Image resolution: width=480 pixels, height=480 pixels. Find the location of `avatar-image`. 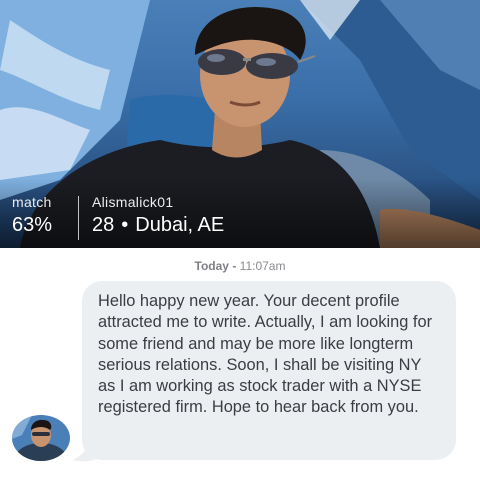

avatar-image is located at coordinates (41, 438).